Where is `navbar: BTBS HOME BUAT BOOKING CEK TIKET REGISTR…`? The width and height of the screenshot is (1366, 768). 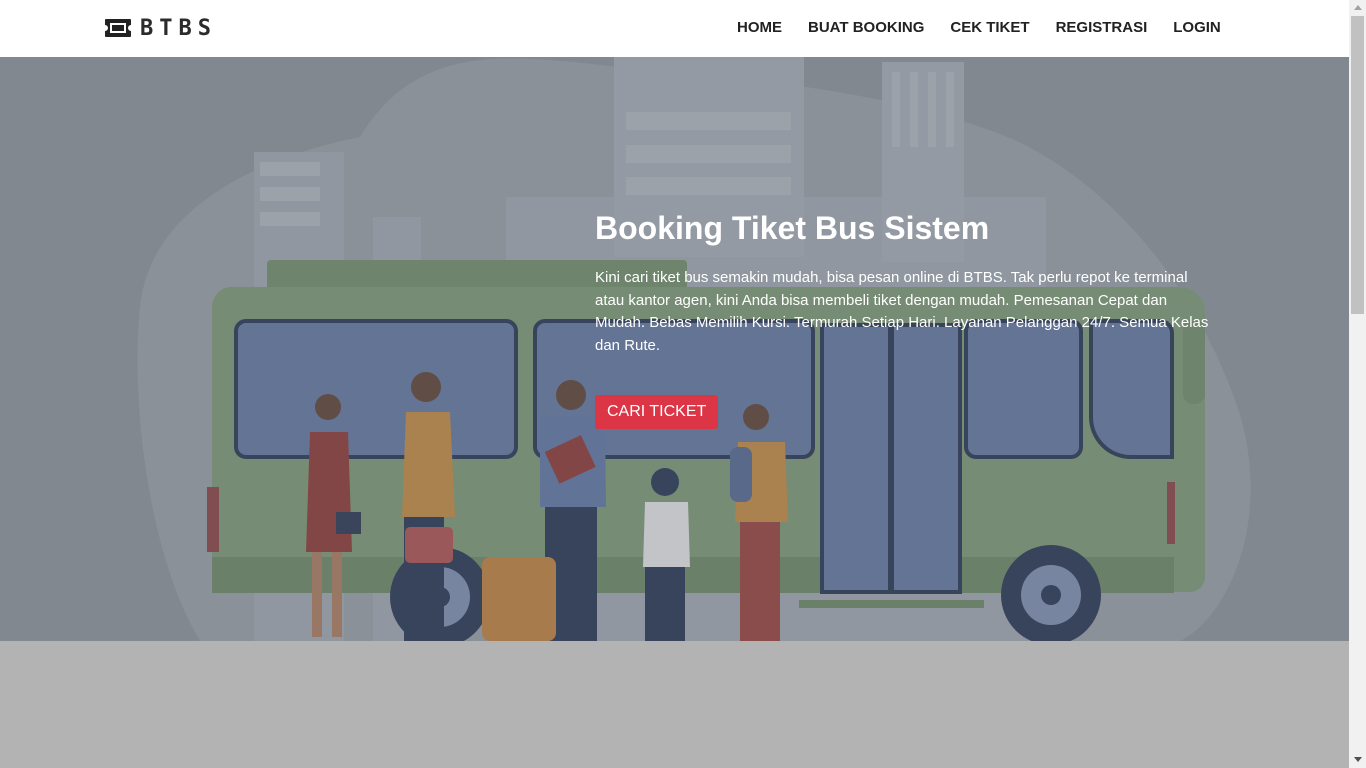
navbar: BTBS HOME BUAT BOOKING CEK TIKET REGISTR… is located at coordinates (674, 28).